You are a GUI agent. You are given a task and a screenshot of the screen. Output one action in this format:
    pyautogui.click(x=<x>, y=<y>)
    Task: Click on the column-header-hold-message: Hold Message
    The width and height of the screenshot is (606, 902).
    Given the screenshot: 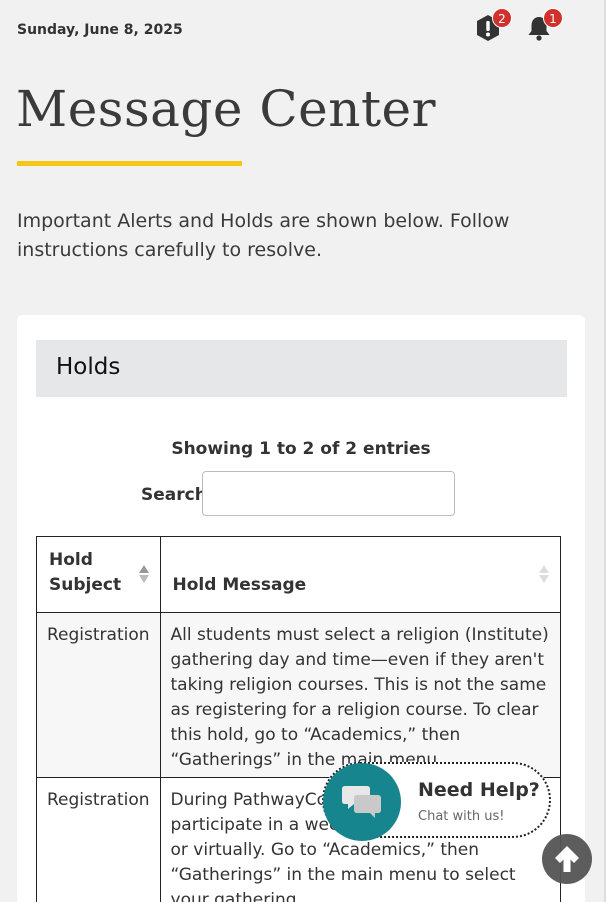 What is the action you would take?
    pyautogui.click(x=360, y=574)
    